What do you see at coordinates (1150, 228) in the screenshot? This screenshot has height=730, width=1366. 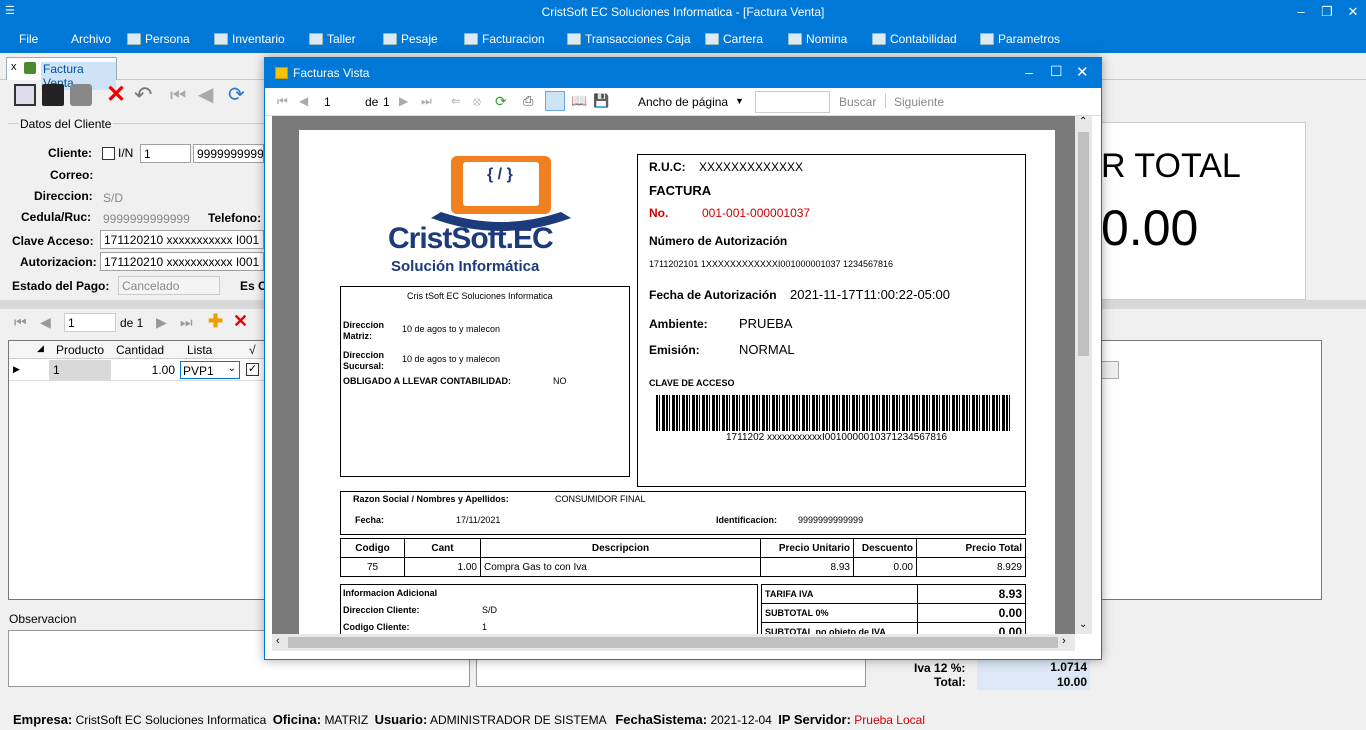 I see `total-display-value: 0.00` at bounding box center [1150, 228].